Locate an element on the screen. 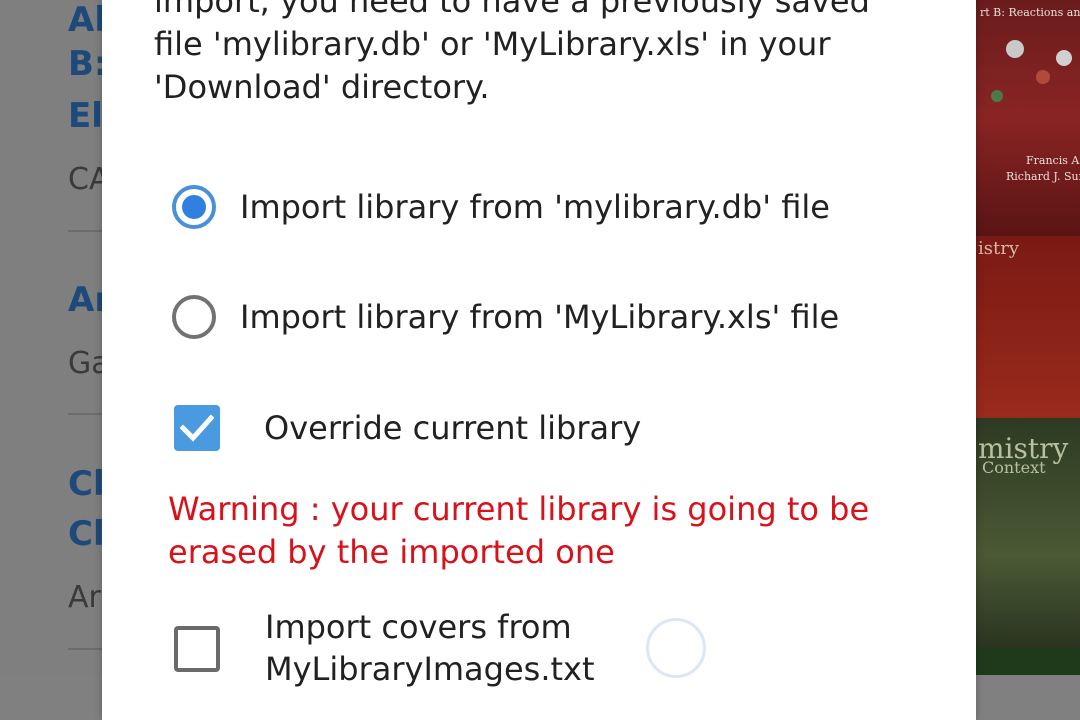 The width and height of the screenshot is (1080, 720). radio-import-xls: Import library from 'MyLibrary.xls' file is located at coordinates (505, 317).